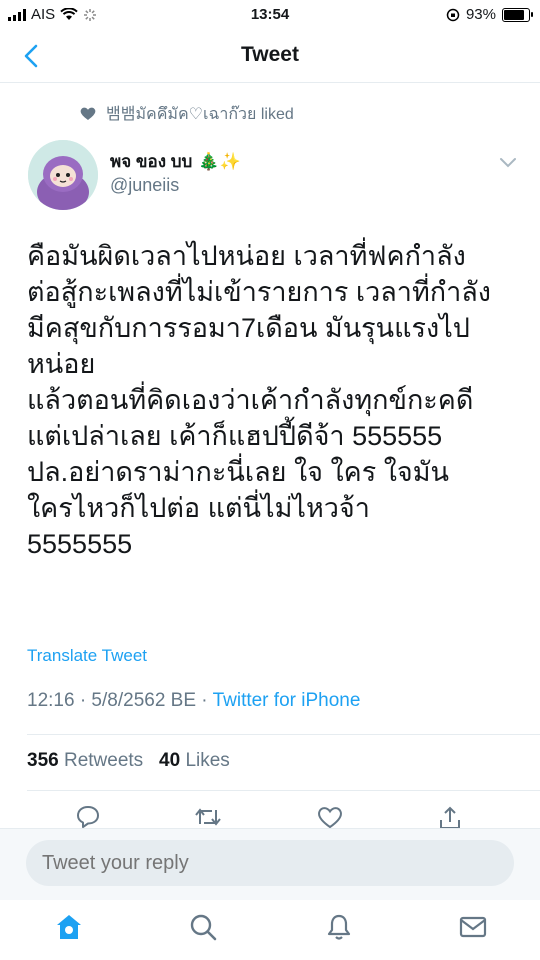 The image size is (540, 960). What do you see at coordinates (69, 927) in the screenshot?
I see `home-icon` at bounding box center [69, 927].